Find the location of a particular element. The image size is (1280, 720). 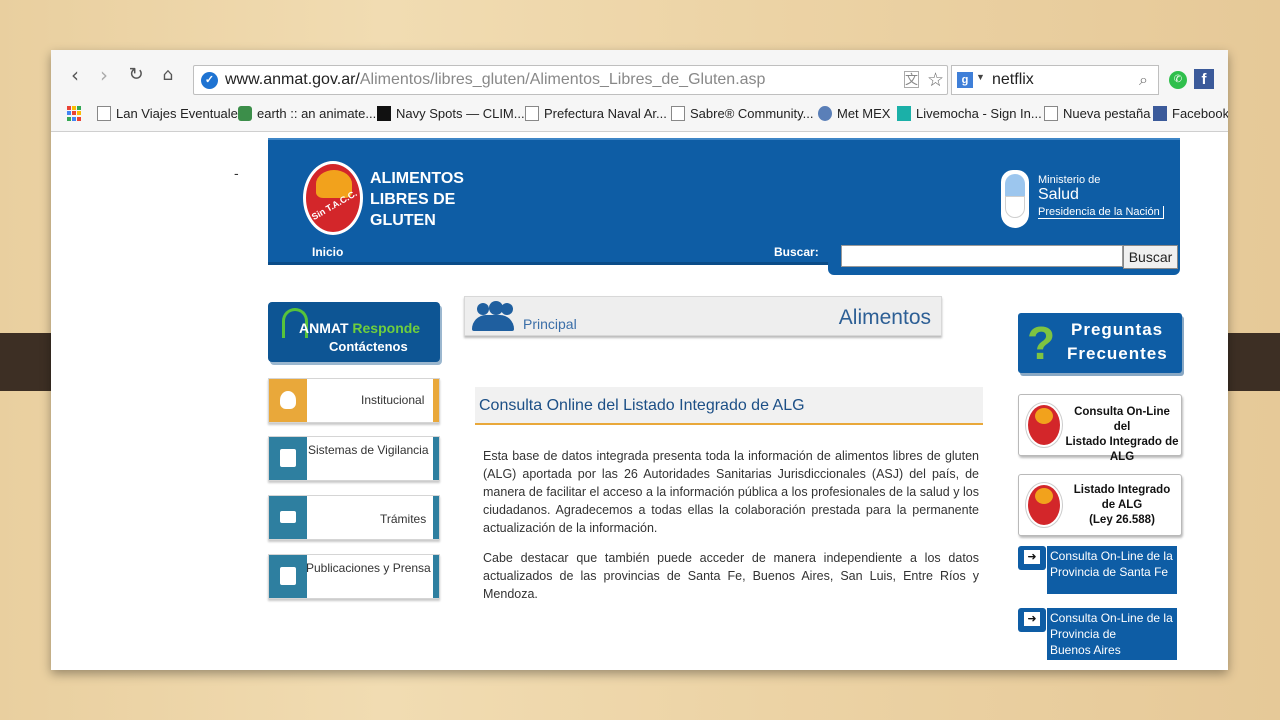

back-icon: ‹ is located at coordinates (75, 75).